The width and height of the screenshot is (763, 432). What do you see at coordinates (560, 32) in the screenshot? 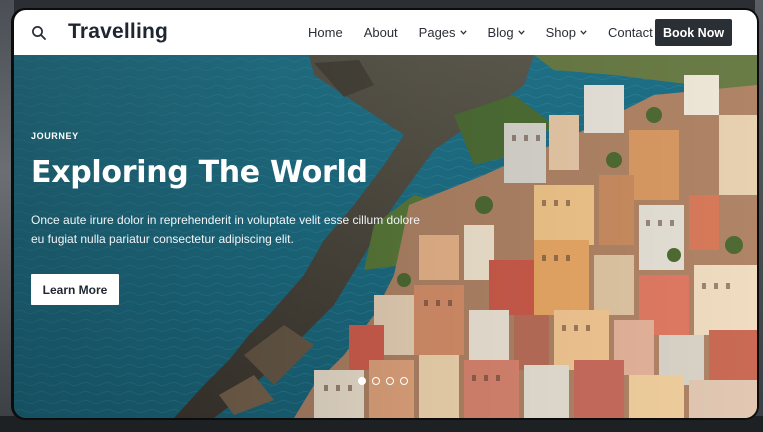
I see `nav-item-label: Shop` at bounding box center [560, 32].